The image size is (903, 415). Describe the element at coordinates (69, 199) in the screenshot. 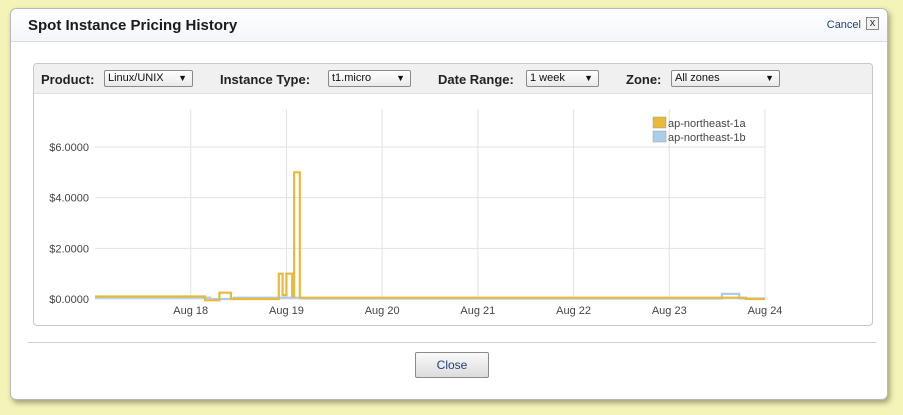

I see `y-tick-label: $4.0000` at that location.